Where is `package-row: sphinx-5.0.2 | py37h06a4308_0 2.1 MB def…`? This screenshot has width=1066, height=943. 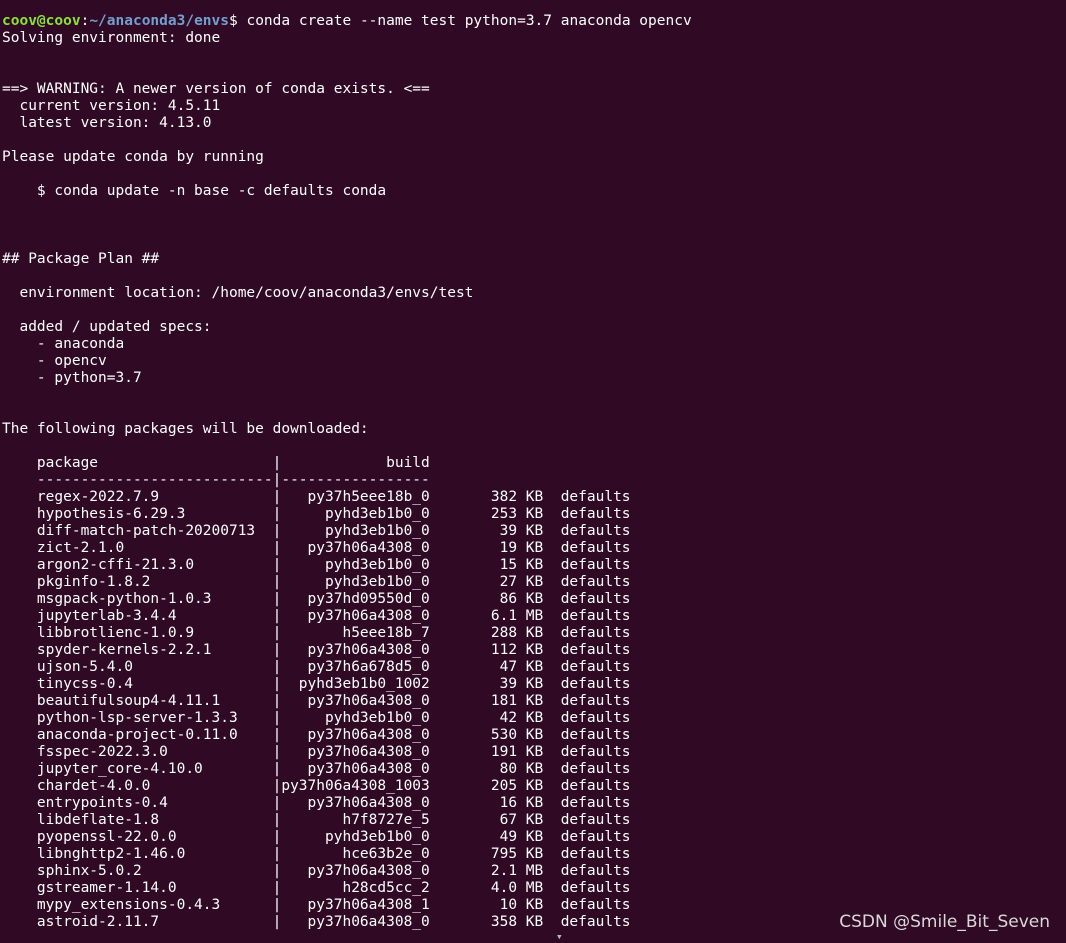
package-row: sphinx-5.0.2 | py37h06a4308_0 2.1 MB def… is located at coordinates (316, 871).